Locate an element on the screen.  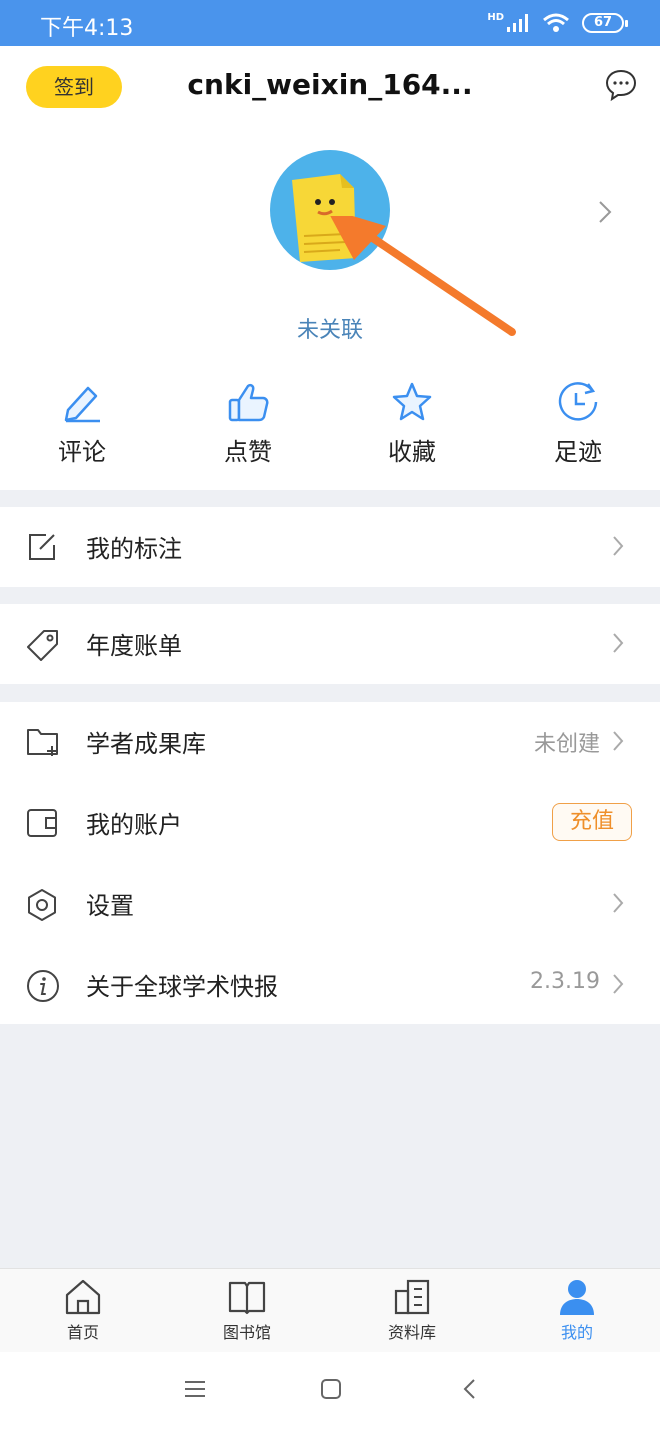
back-icon is located at coordinates (470, 1389).